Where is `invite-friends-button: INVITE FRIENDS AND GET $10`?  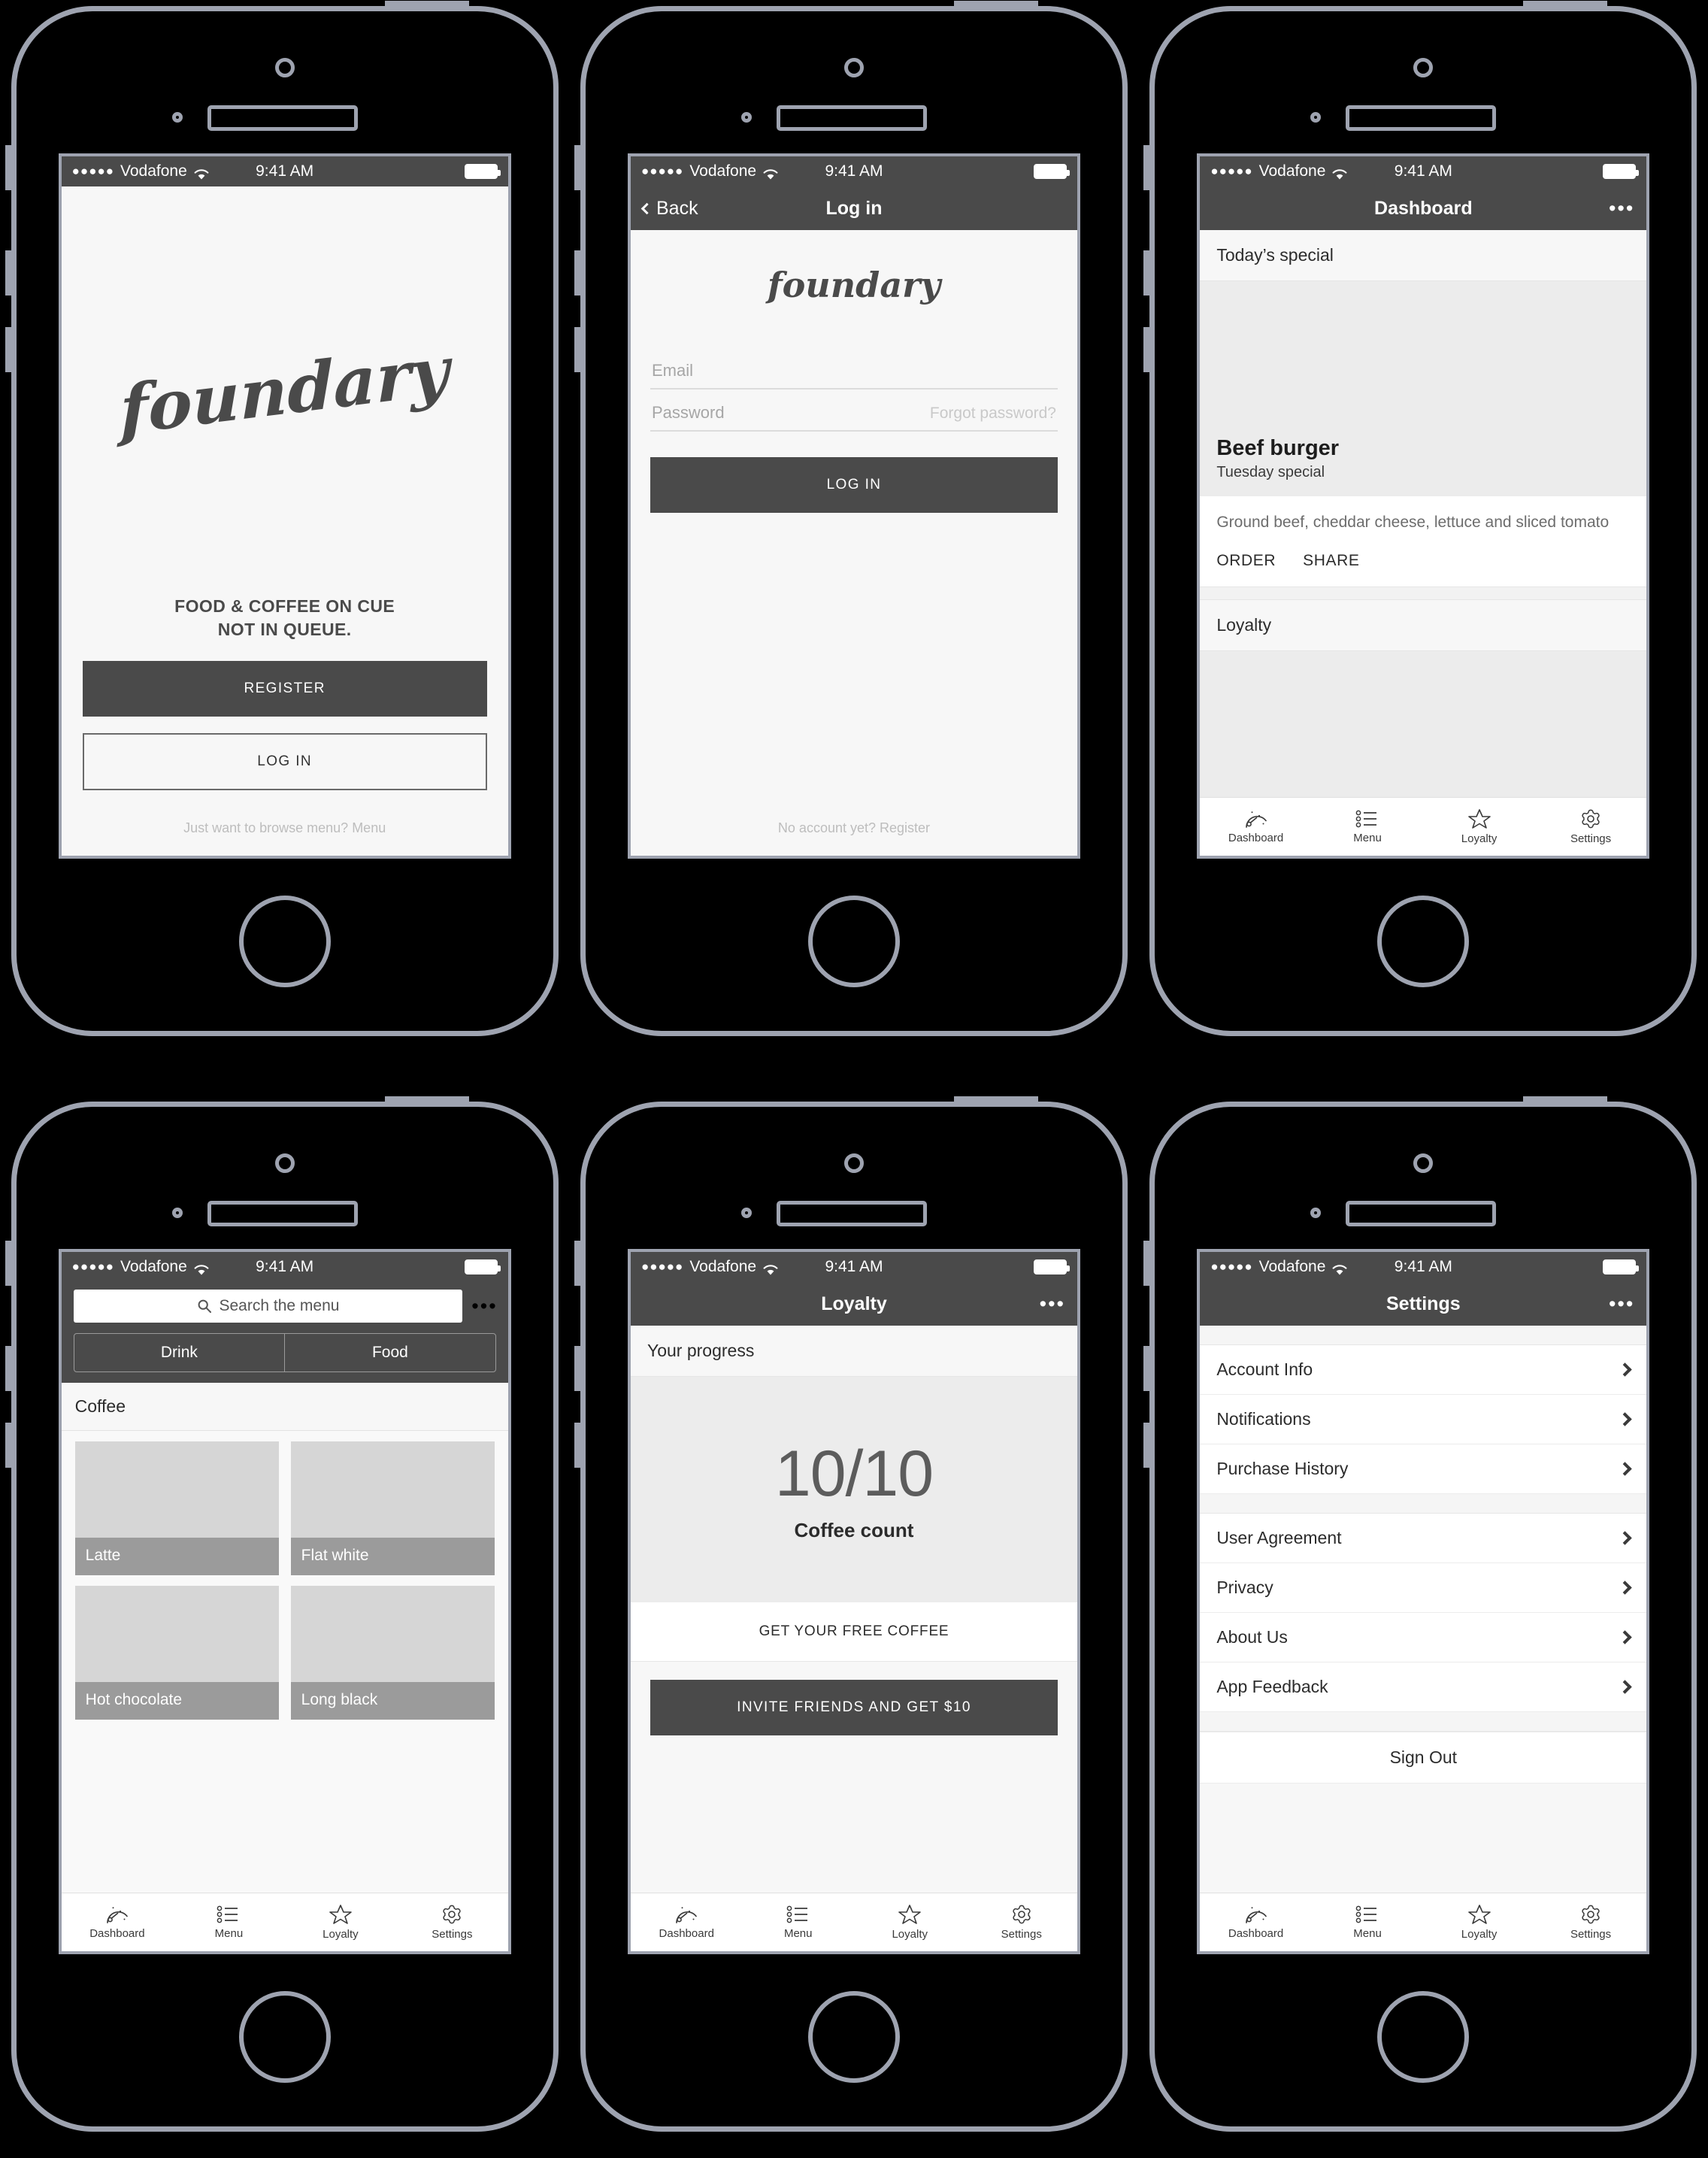
invite-friends-button: INVITE FRIENDS AND GET $10 is located at coordinates (854, 1708).